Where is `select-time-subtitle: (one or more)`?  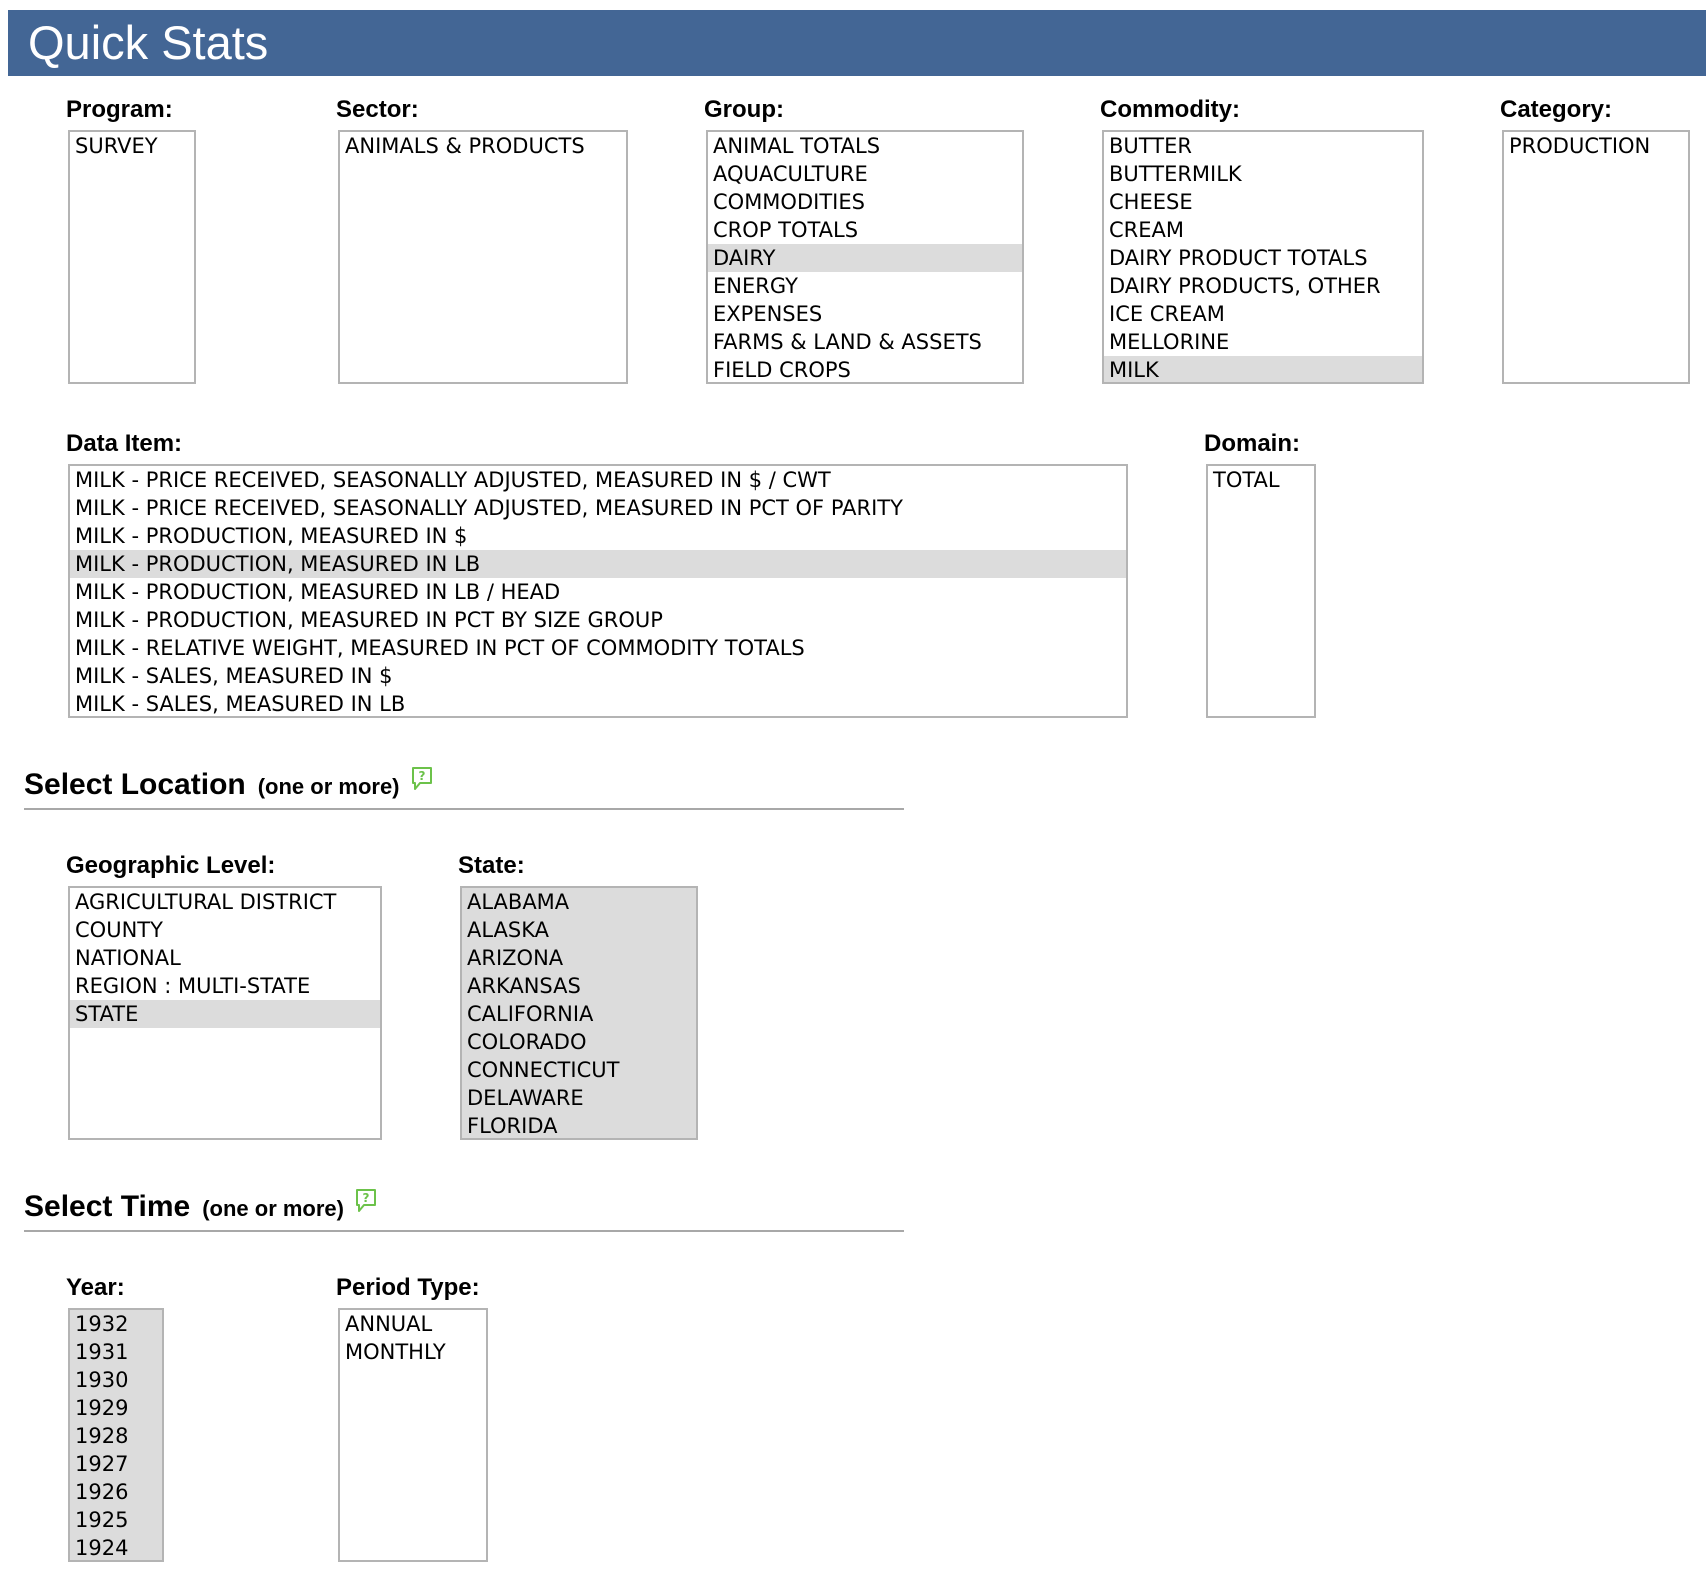 select-time-subtitle: (one or more) is located at coordinates (273, 1208).